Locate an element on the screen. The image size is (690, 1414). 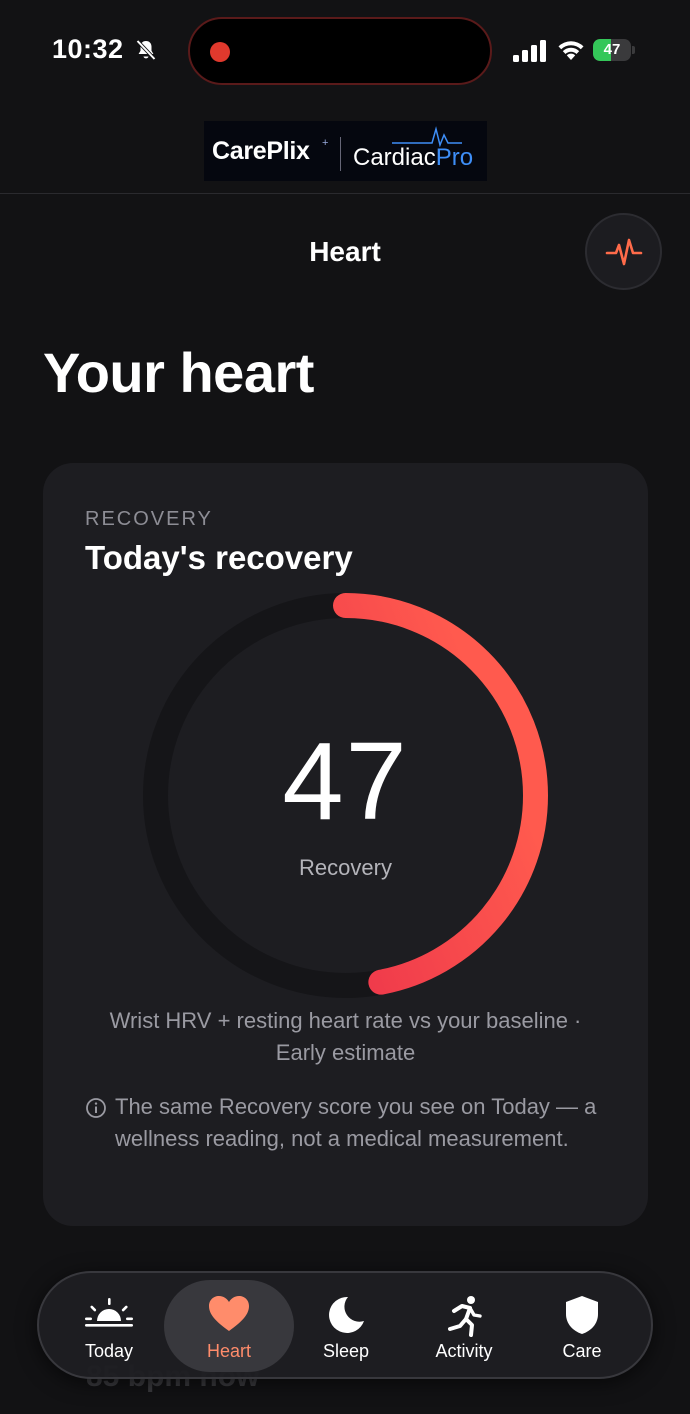
status-bar: 10:32 47 is located at coordinates (345, 50).